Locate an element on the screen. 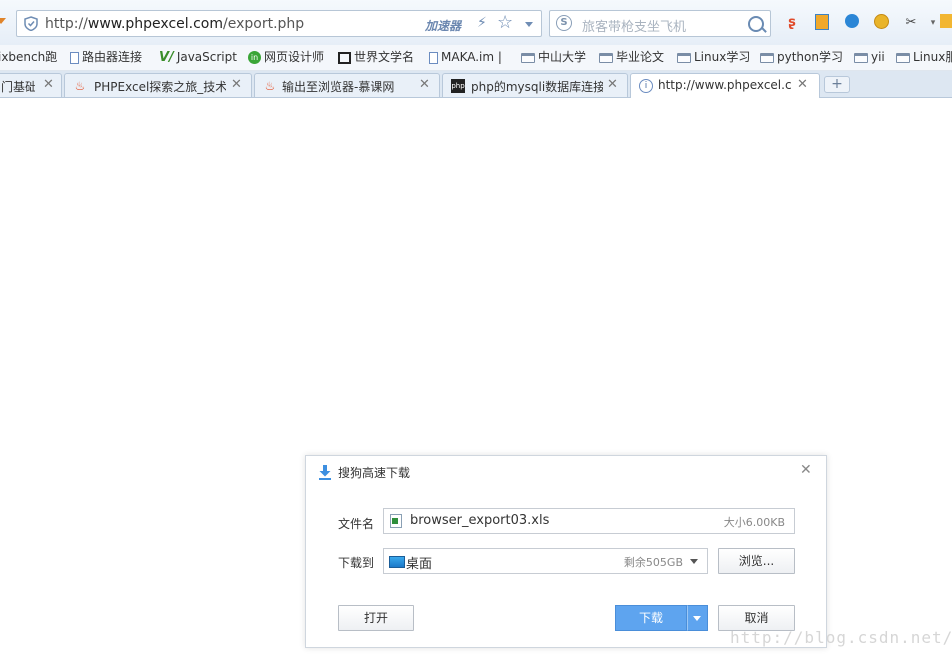 Image resolution: width=952 pixels, height=660 pixels. watermark: http://blog.csdn.net/ is located at coordinates (841, 637).